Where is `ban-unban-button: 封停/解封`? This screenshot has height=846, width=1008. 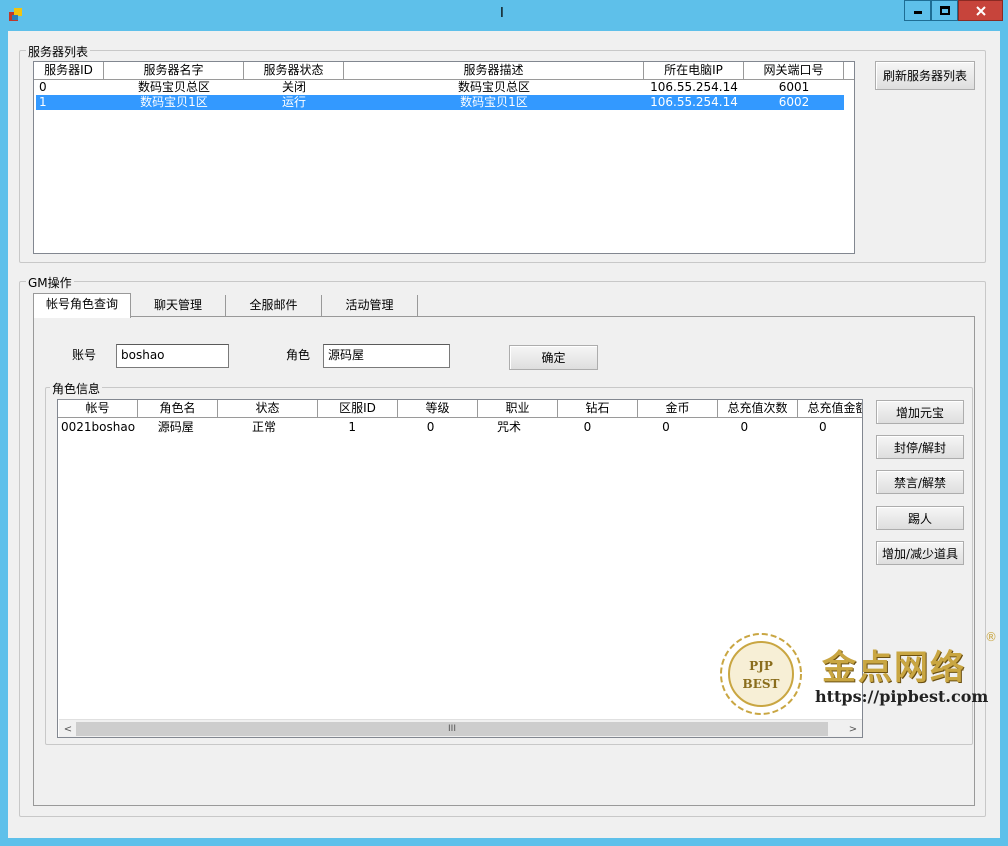 ban-unban-button: 封停/解封 is located at coordinates (920, 447).